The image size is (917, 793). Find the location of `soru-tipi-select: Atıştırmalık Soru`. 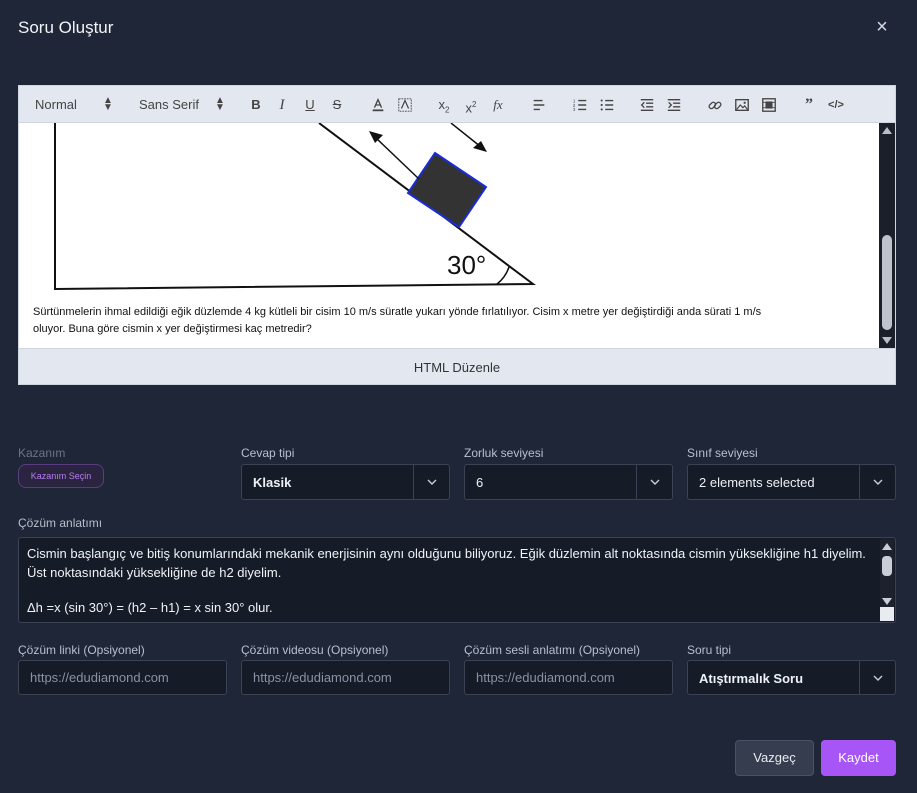

soru-tipi-select: Atıştırmalık Soru is located at coordinates (791, 677).